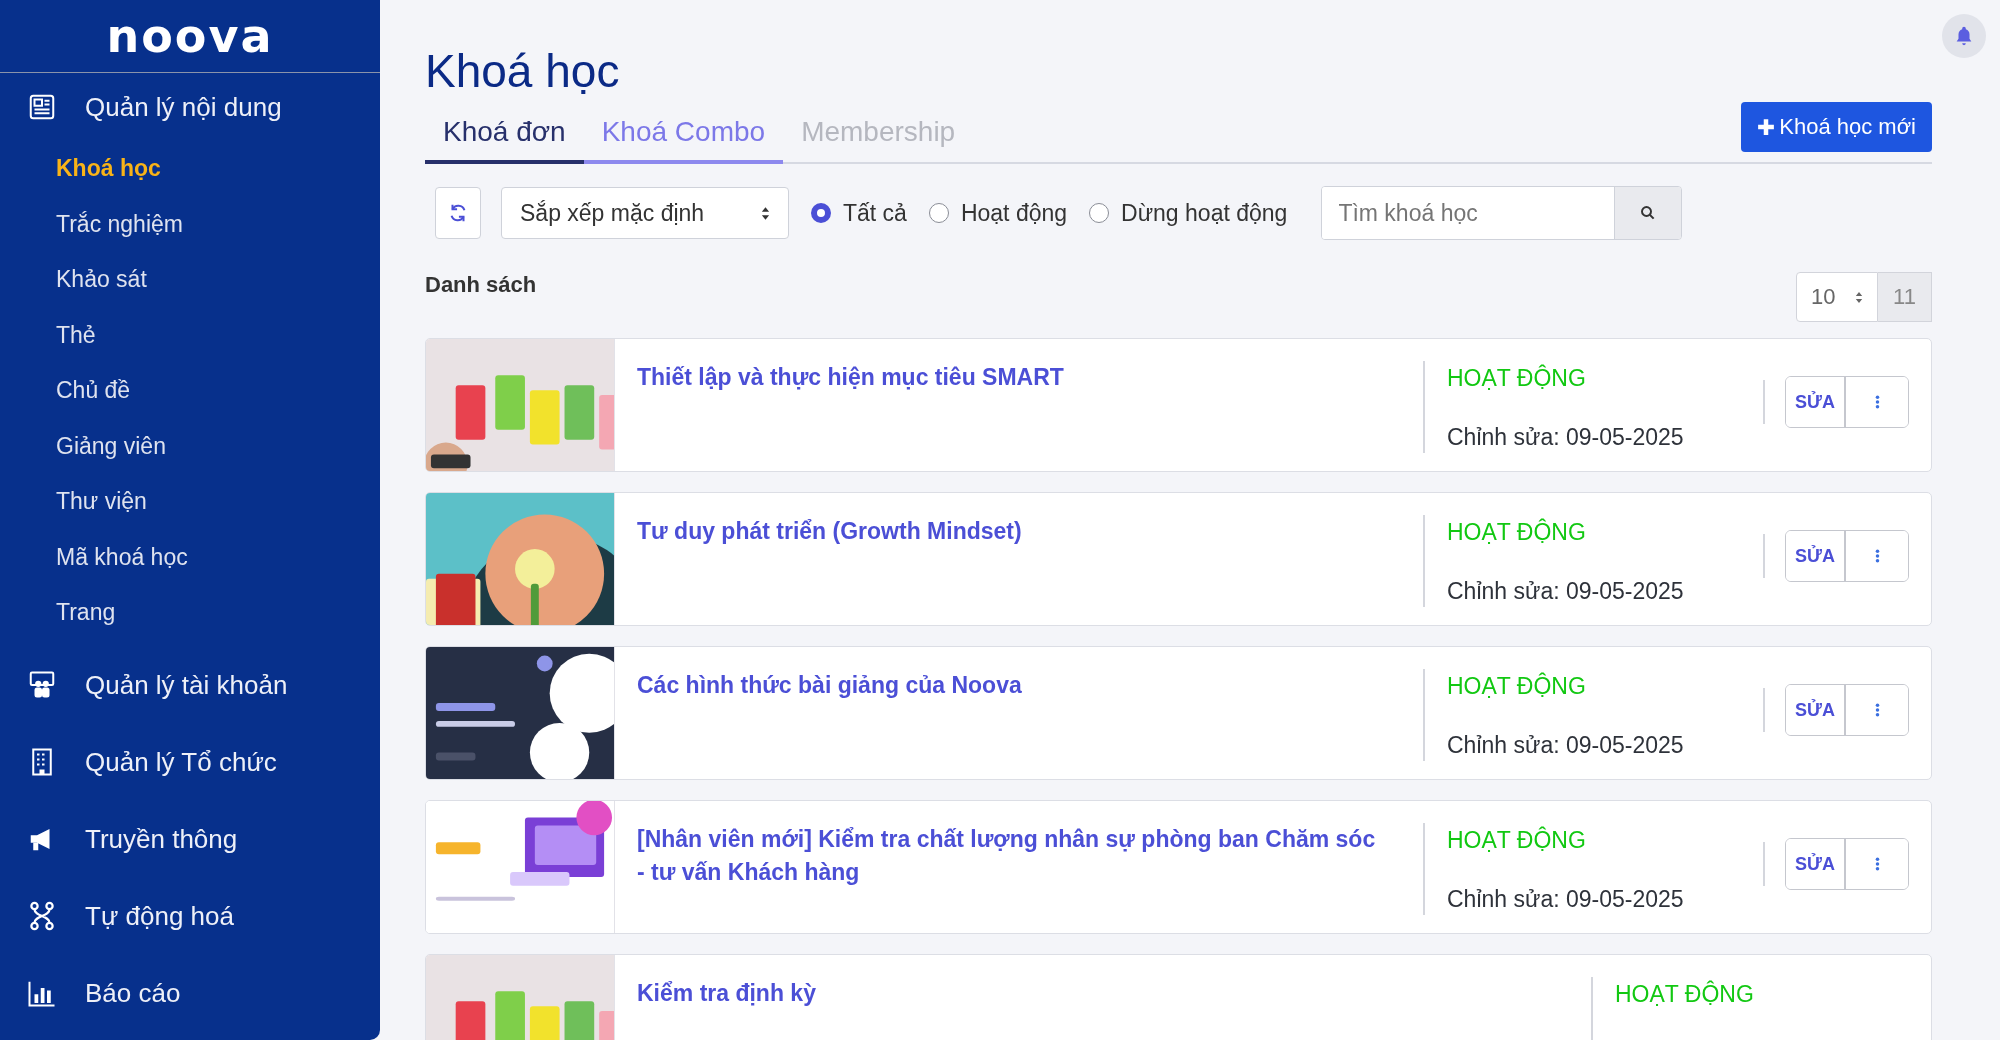  I want to click on nav-item: Quản lý tài khoản, so click(190, 685).